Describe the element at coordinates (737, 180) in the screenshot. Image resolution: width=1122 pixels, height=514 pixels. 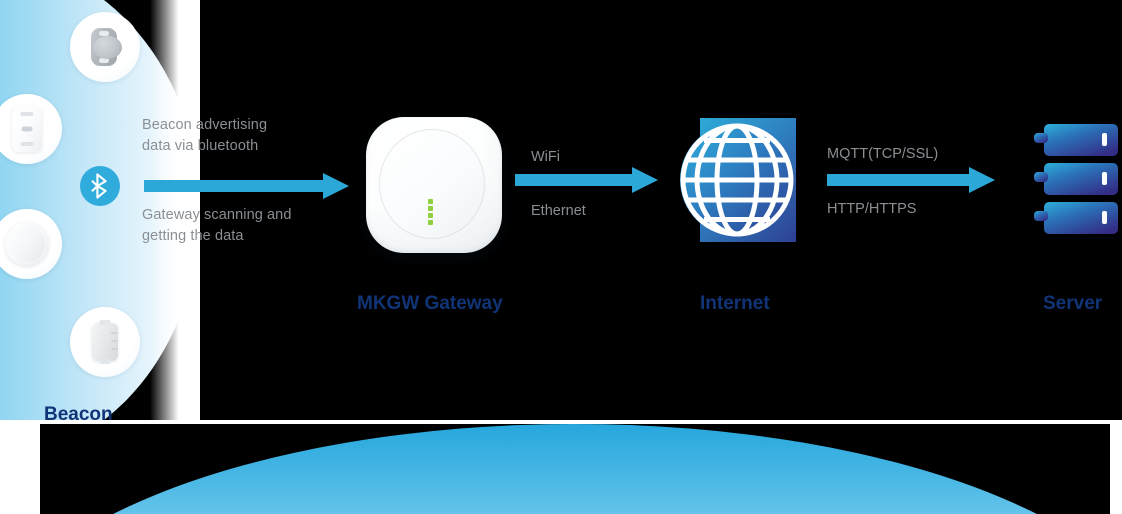
I see `globe-icon` at that location.